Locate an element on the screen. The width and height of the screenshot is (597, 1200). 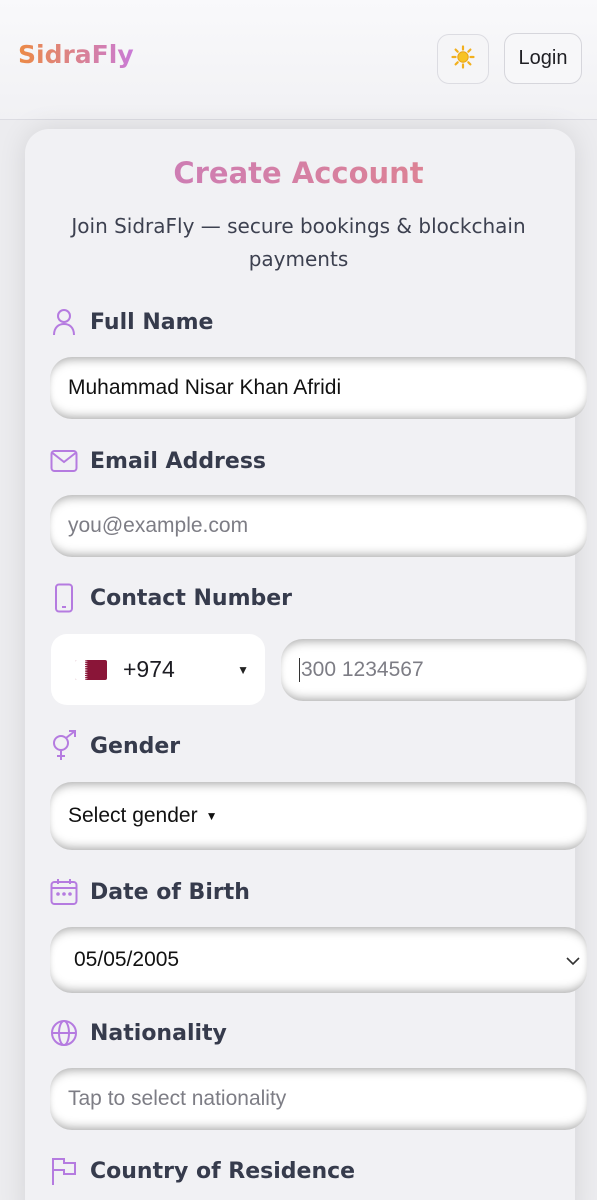
page-title: Create Account is located at coordinates (298, 173).